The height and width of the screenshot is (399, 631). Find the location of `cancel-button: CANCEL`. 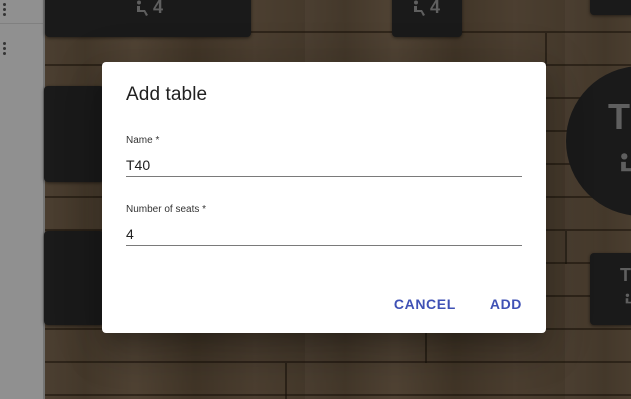

cancel-button: CANCEL is located at coordinates (425, 304).